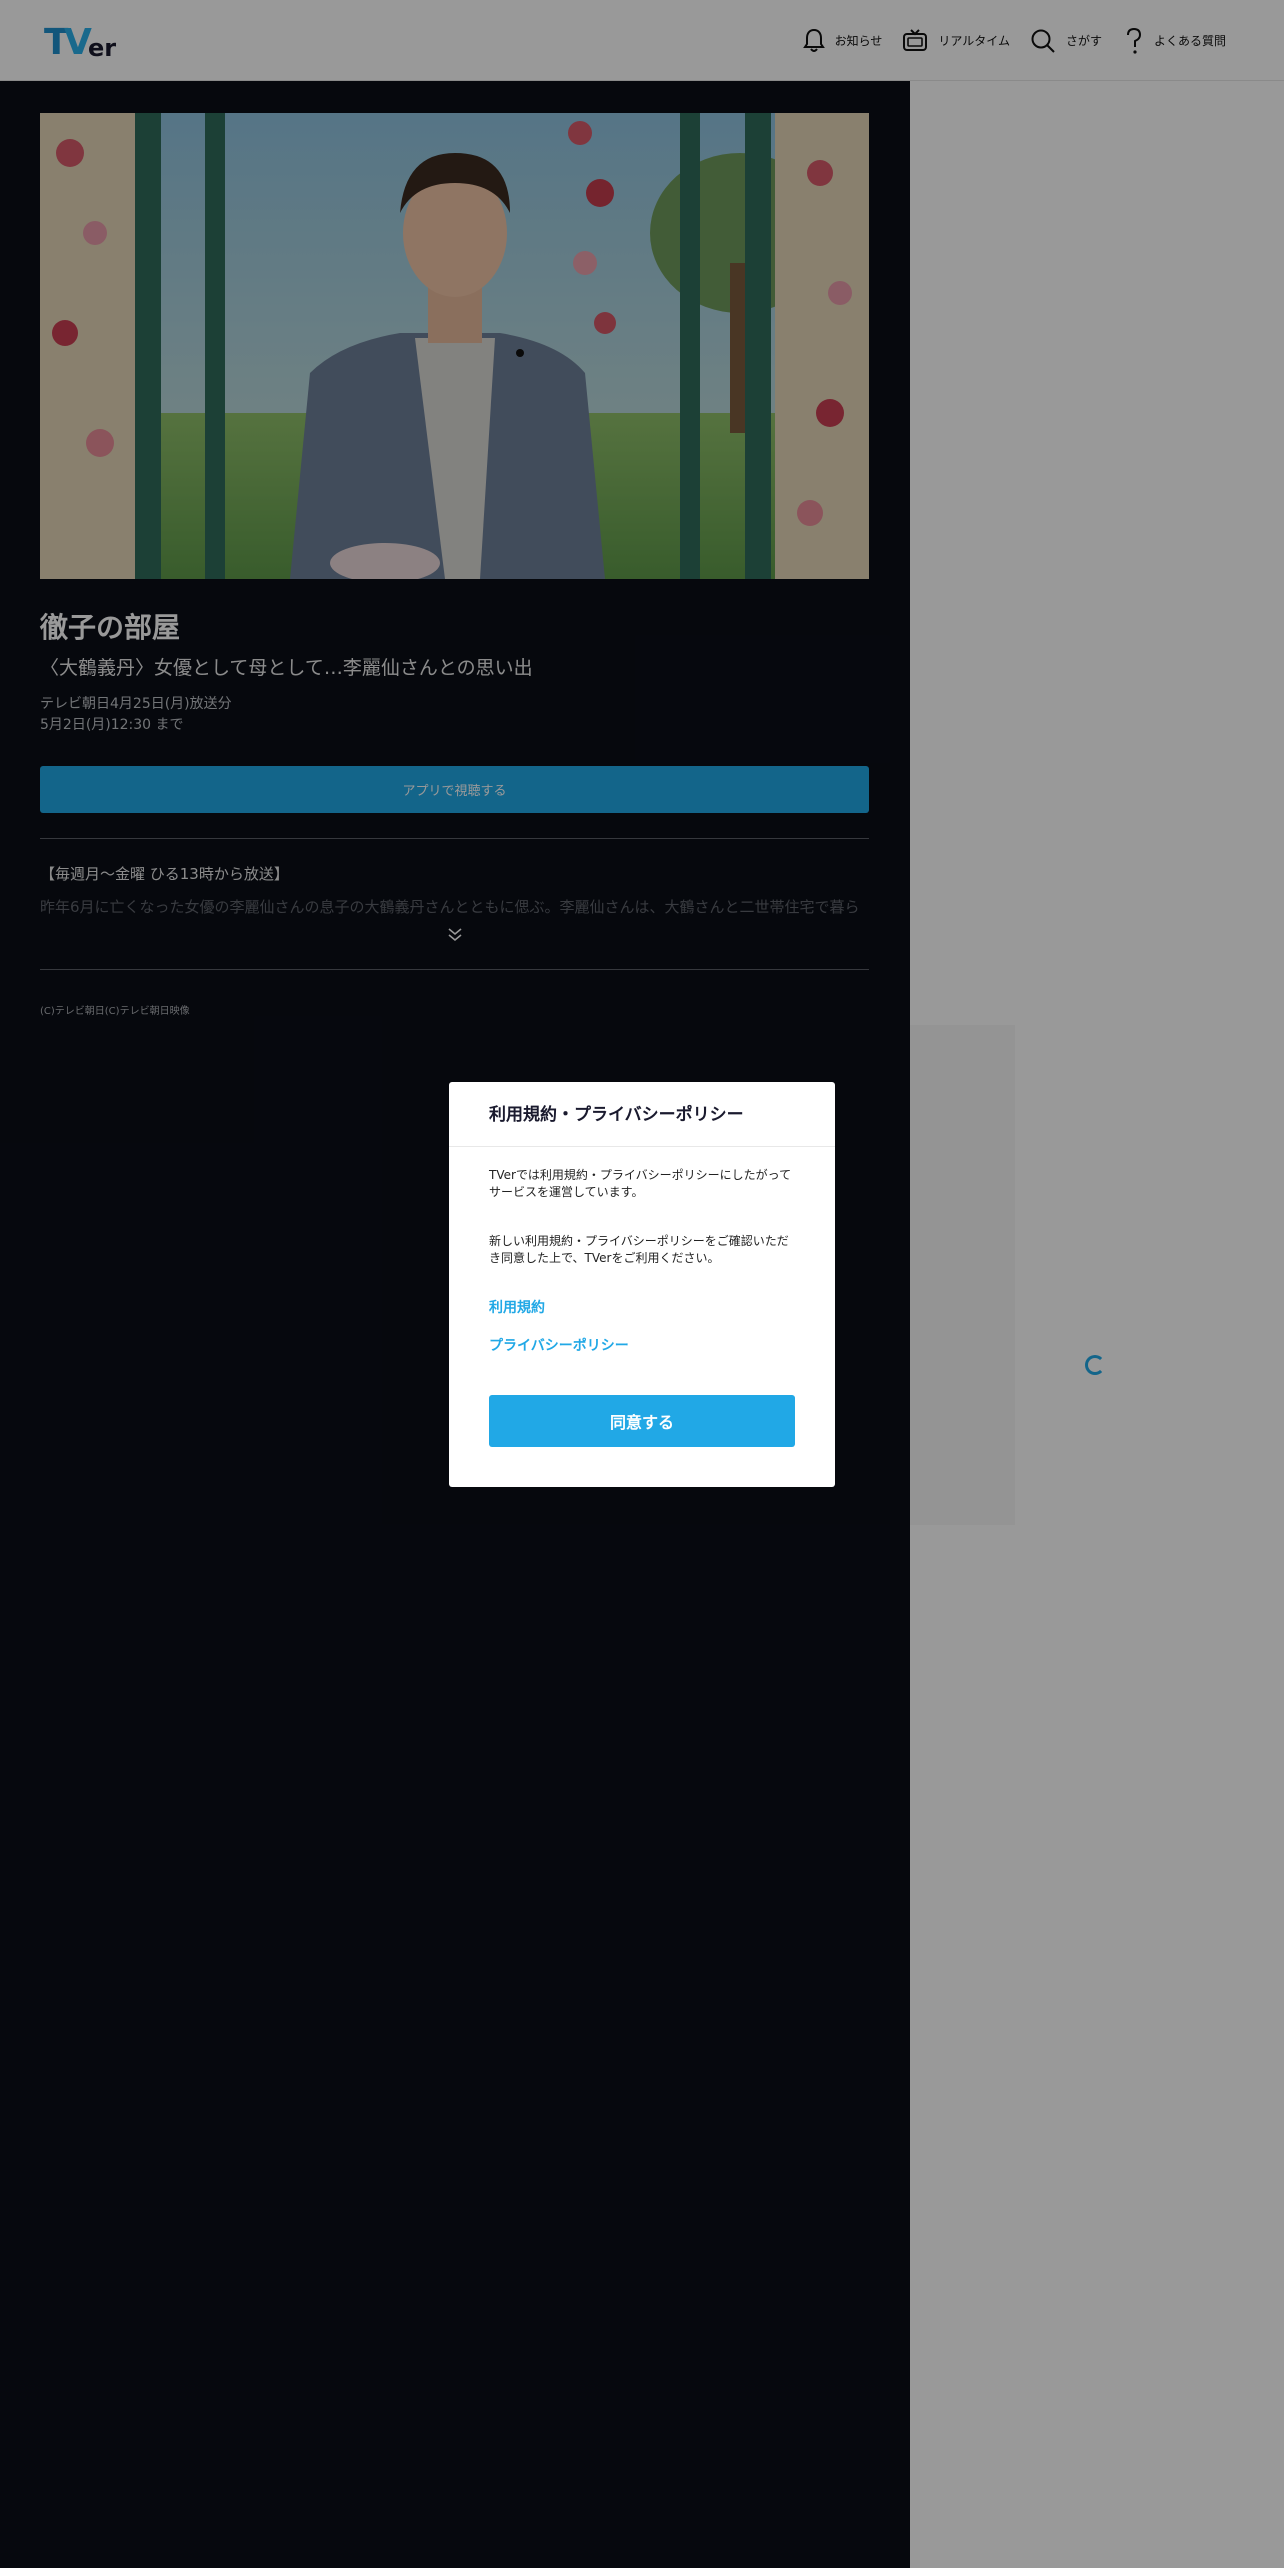  Describe the element at coordinates (642, 1146) in the screenshot. I see `modal-separator` at that location.